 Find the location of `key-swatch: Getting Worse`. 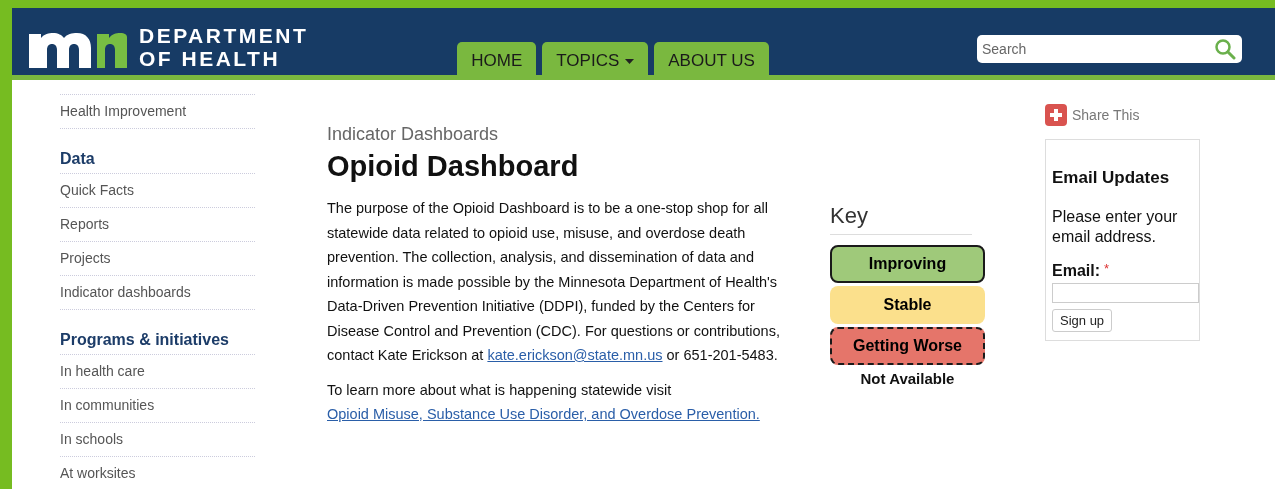

key-swatch: Getting Worse is located at coordinates (907, 346).